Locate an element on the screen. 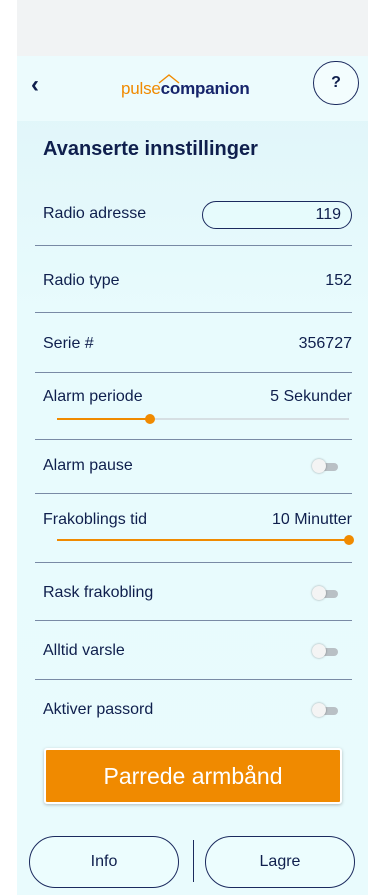  alarm-pause-toggle is located at coordinates (325, 466).